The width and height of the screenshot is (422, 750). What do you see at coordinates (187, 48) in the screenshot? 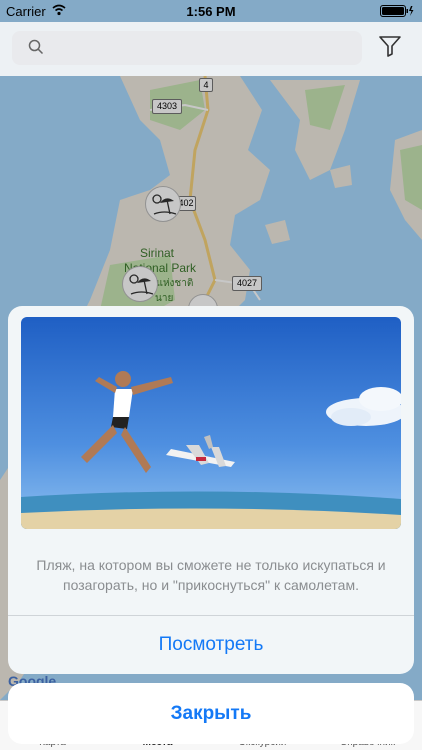
I see `search-input` at bounding box center [187, 48].